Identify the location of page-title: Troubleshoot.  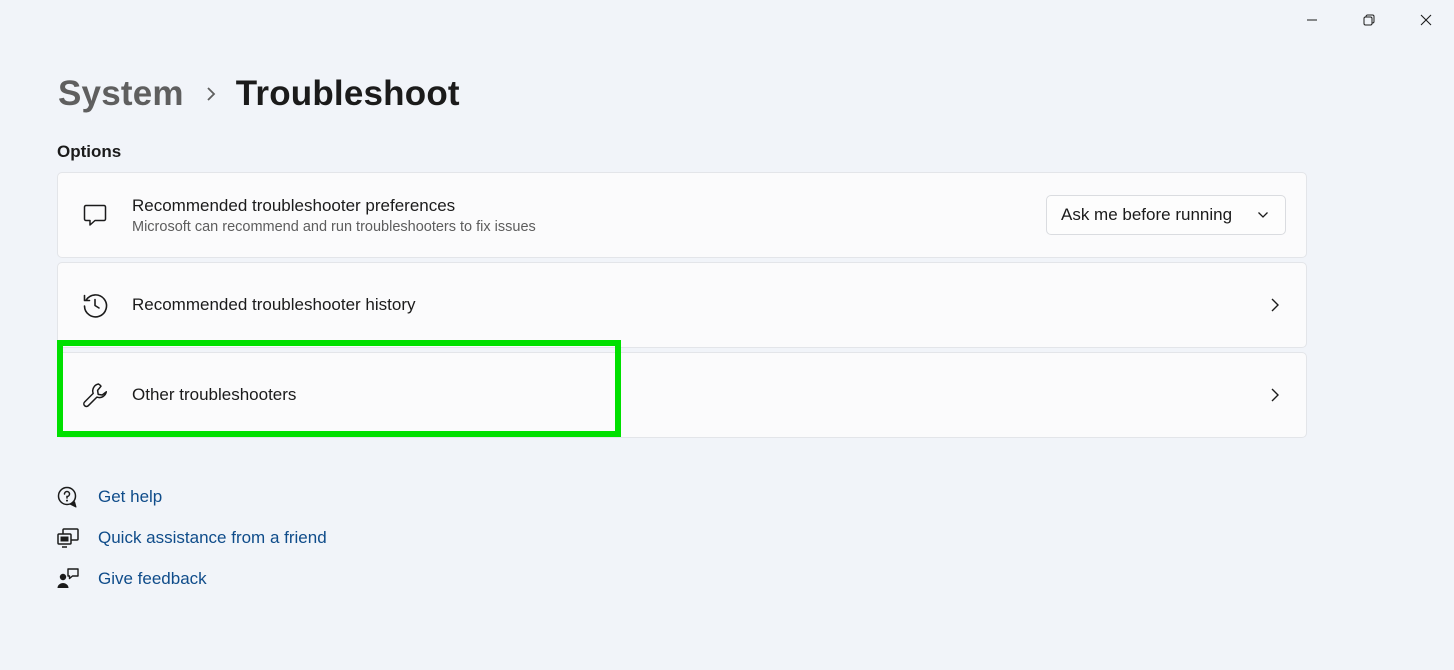
(347, 93).